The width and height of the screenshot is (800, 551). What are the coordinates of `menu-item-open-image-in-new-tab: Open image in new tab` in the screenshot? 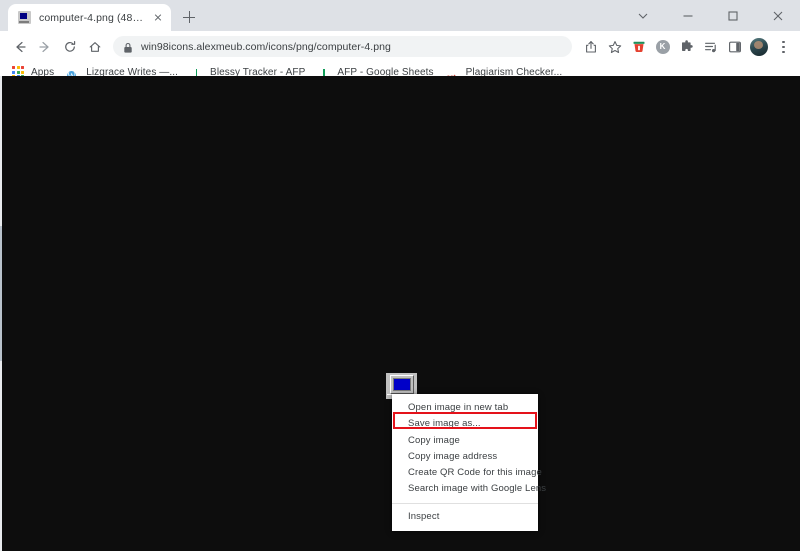 It's located at (465, 408).